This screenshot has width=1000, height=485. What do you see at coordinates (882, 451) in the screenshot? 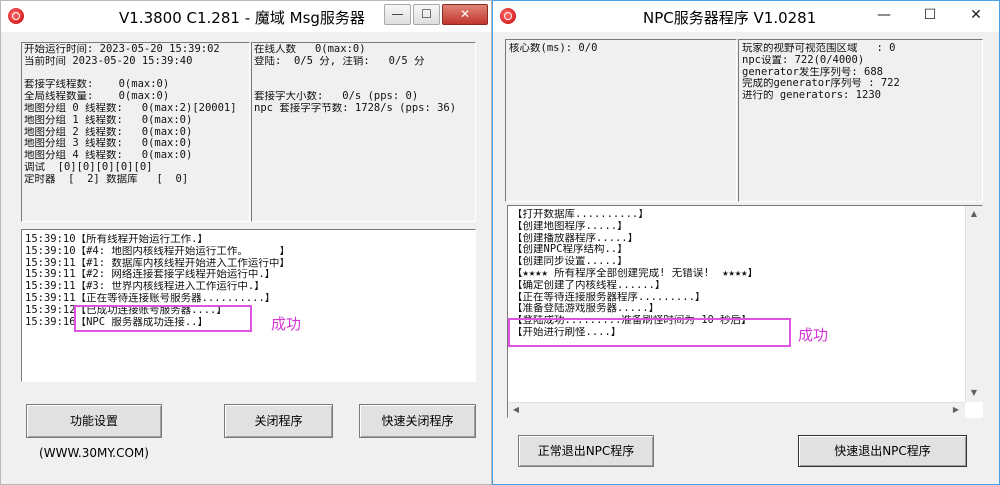
I see `quick-exit-button: 快速退出NPC程序` at bounding box center [882, 451].